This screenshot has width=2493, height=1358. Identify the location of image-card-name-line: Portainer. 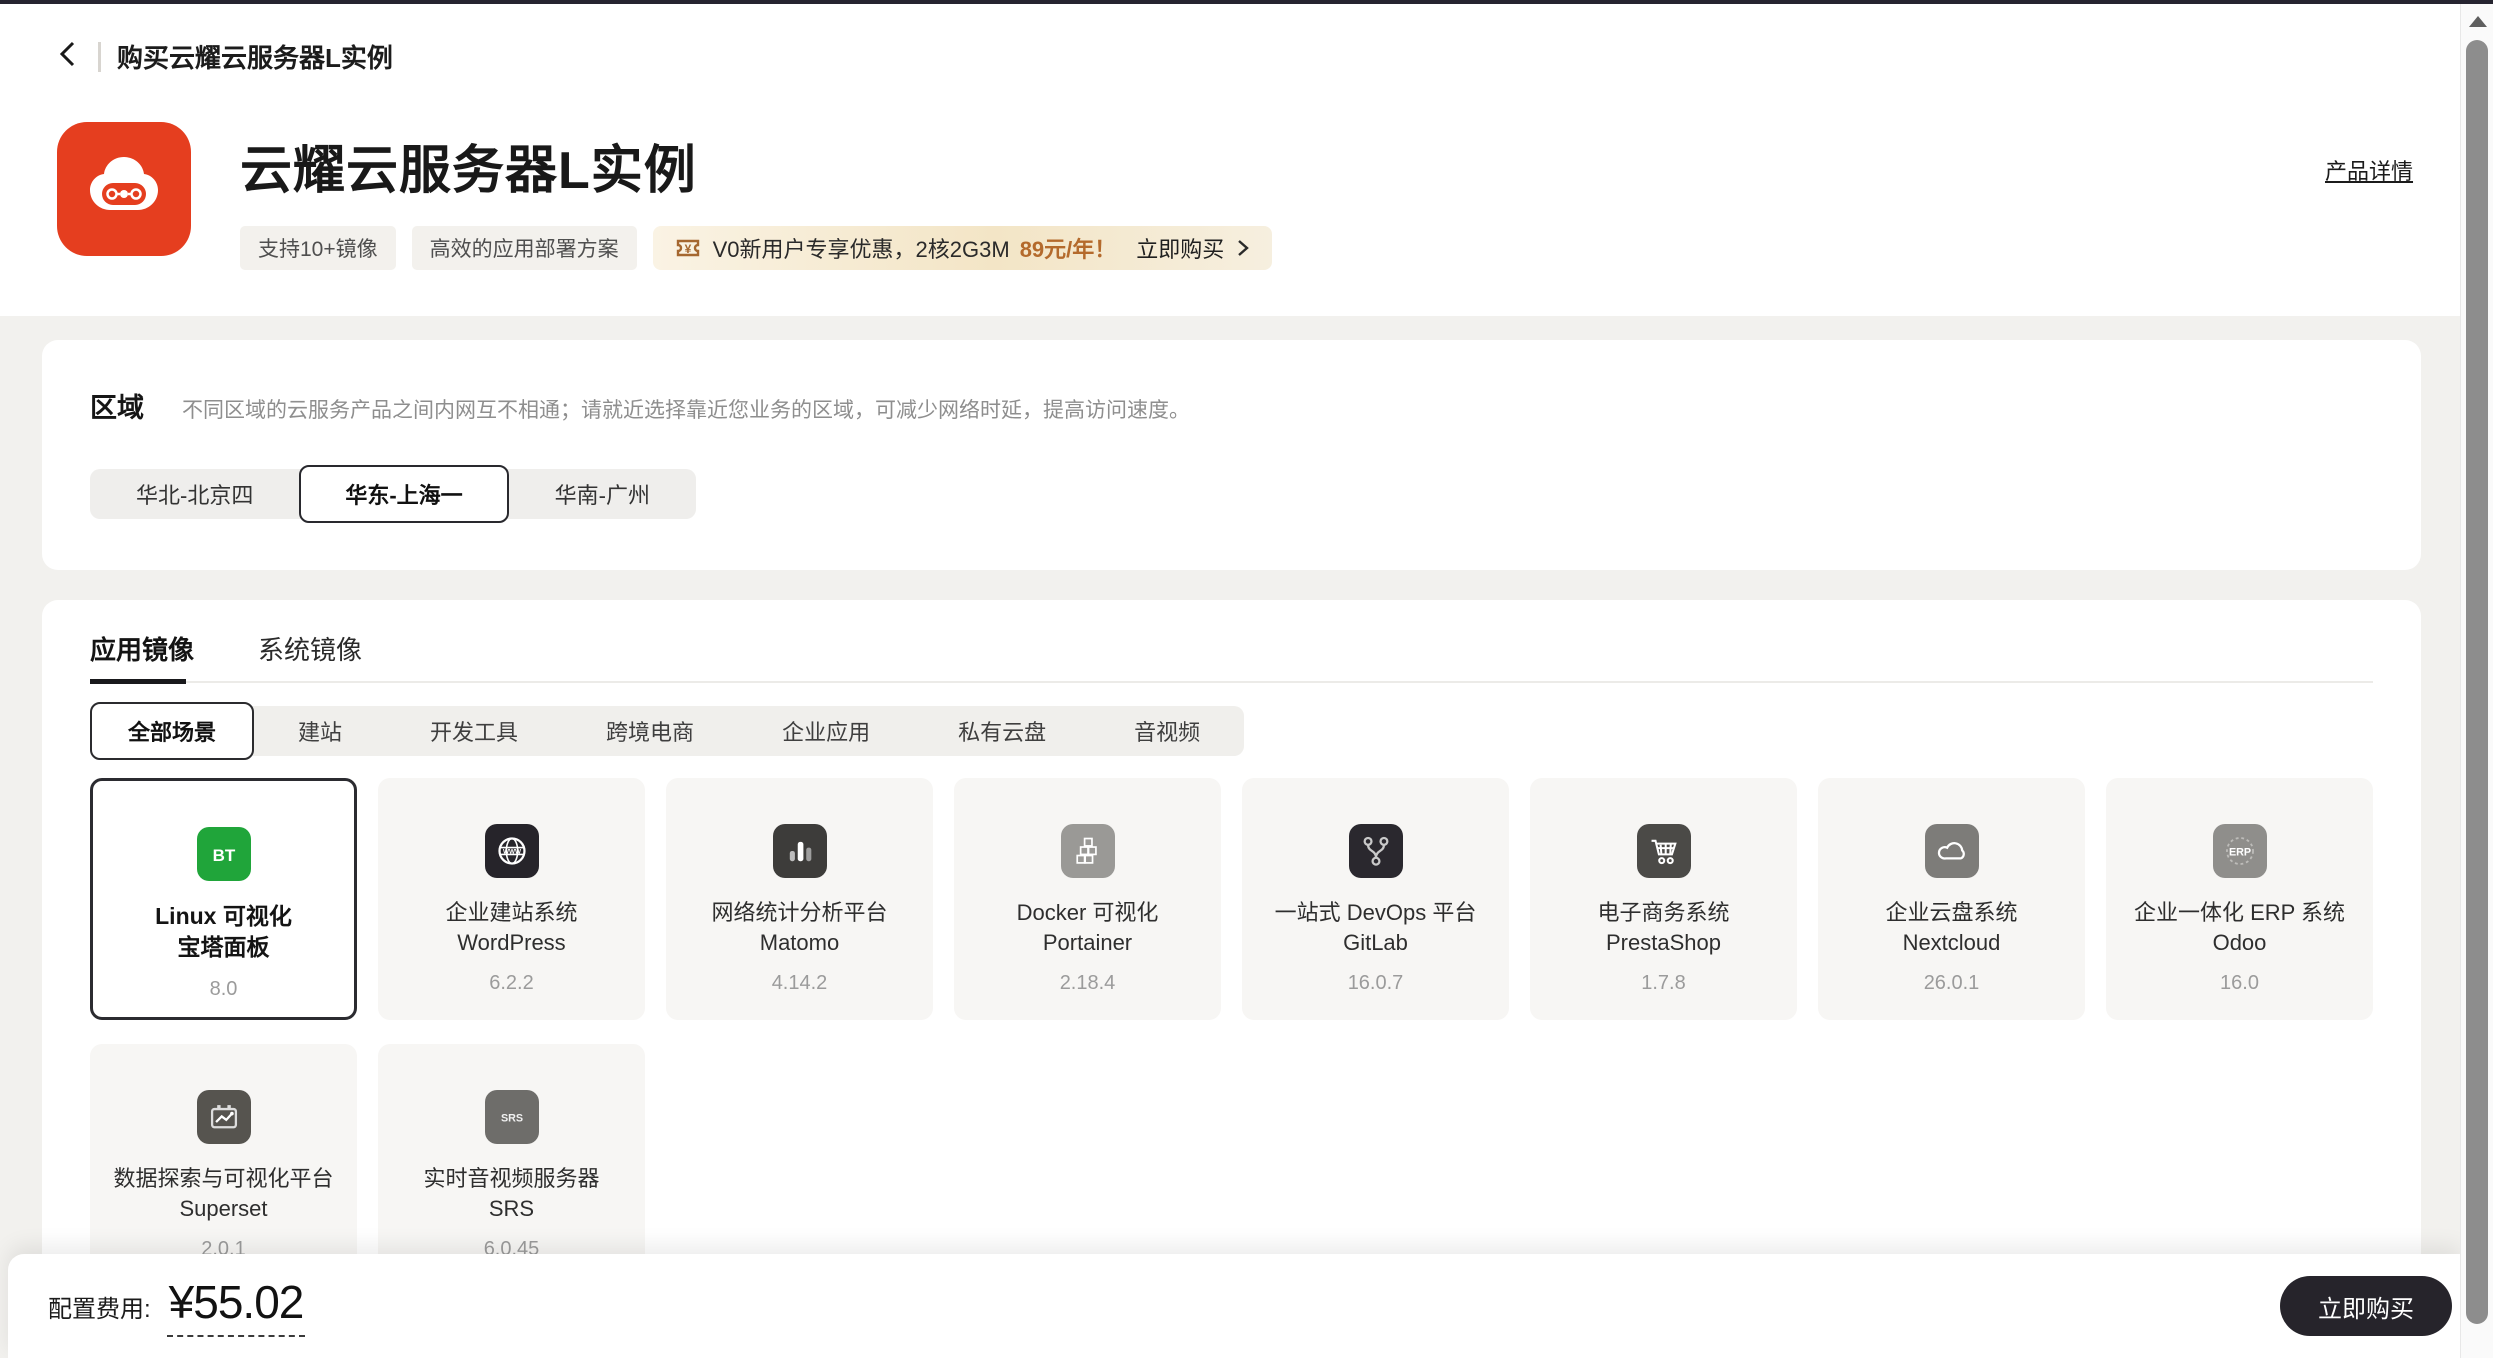
(1087, 942).